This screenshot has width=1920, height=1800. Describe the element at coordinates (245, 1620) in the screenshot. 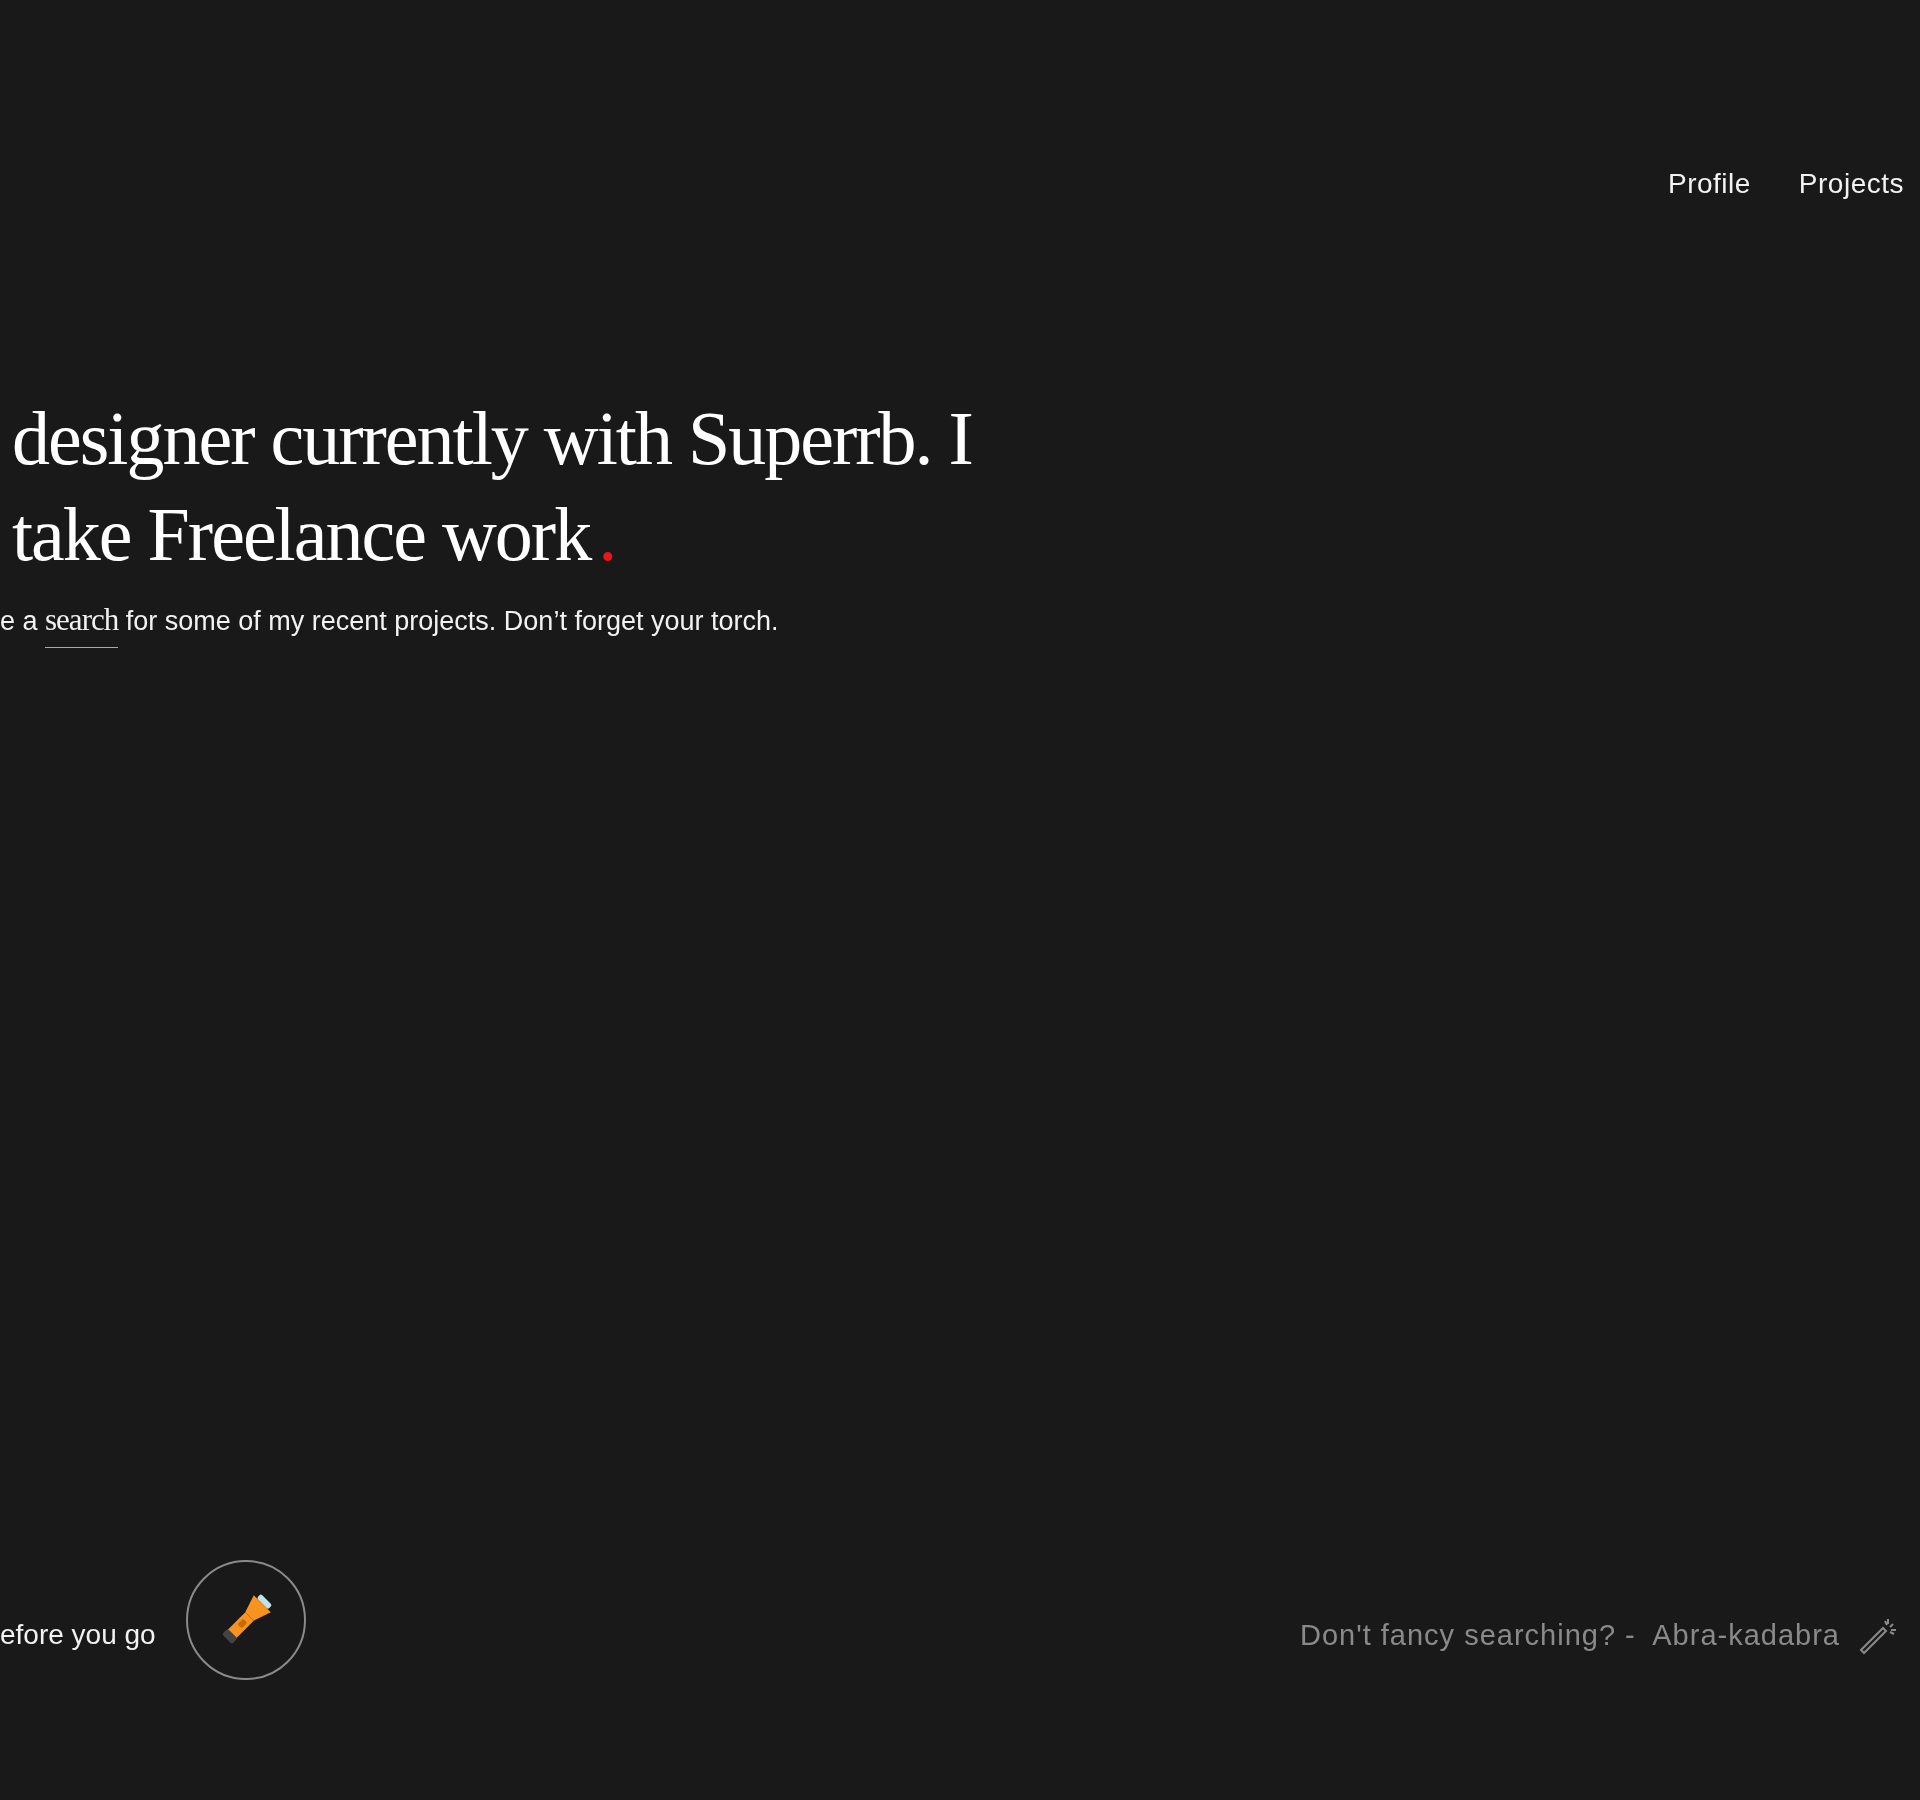

I see `torch-button` at that location.